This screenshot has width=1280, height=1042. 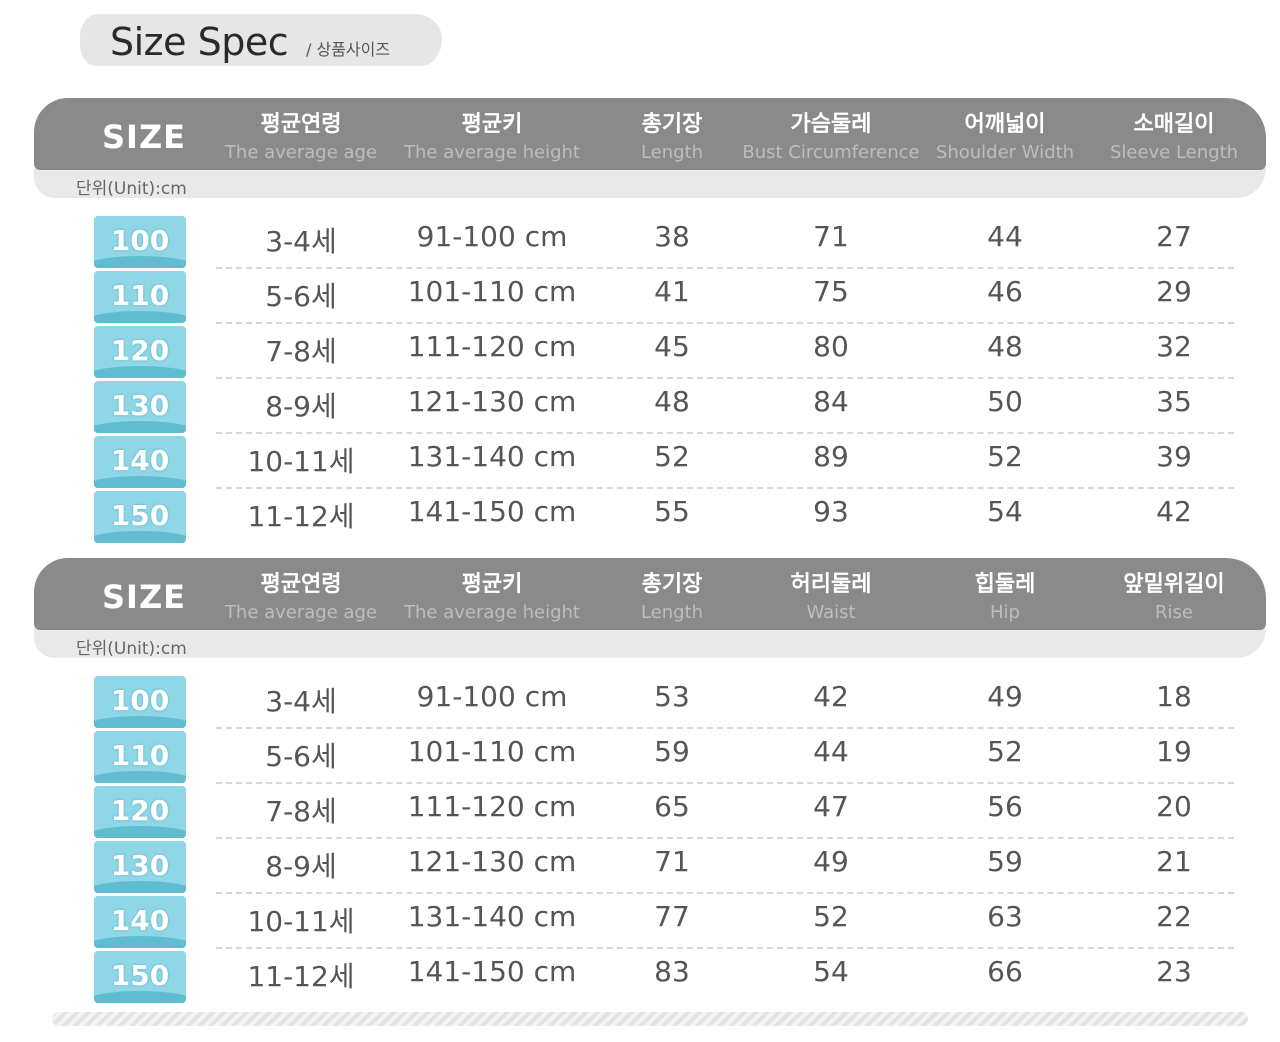 I want to click on column-header-korean: 소매길이, so click(x=1174, y=124).